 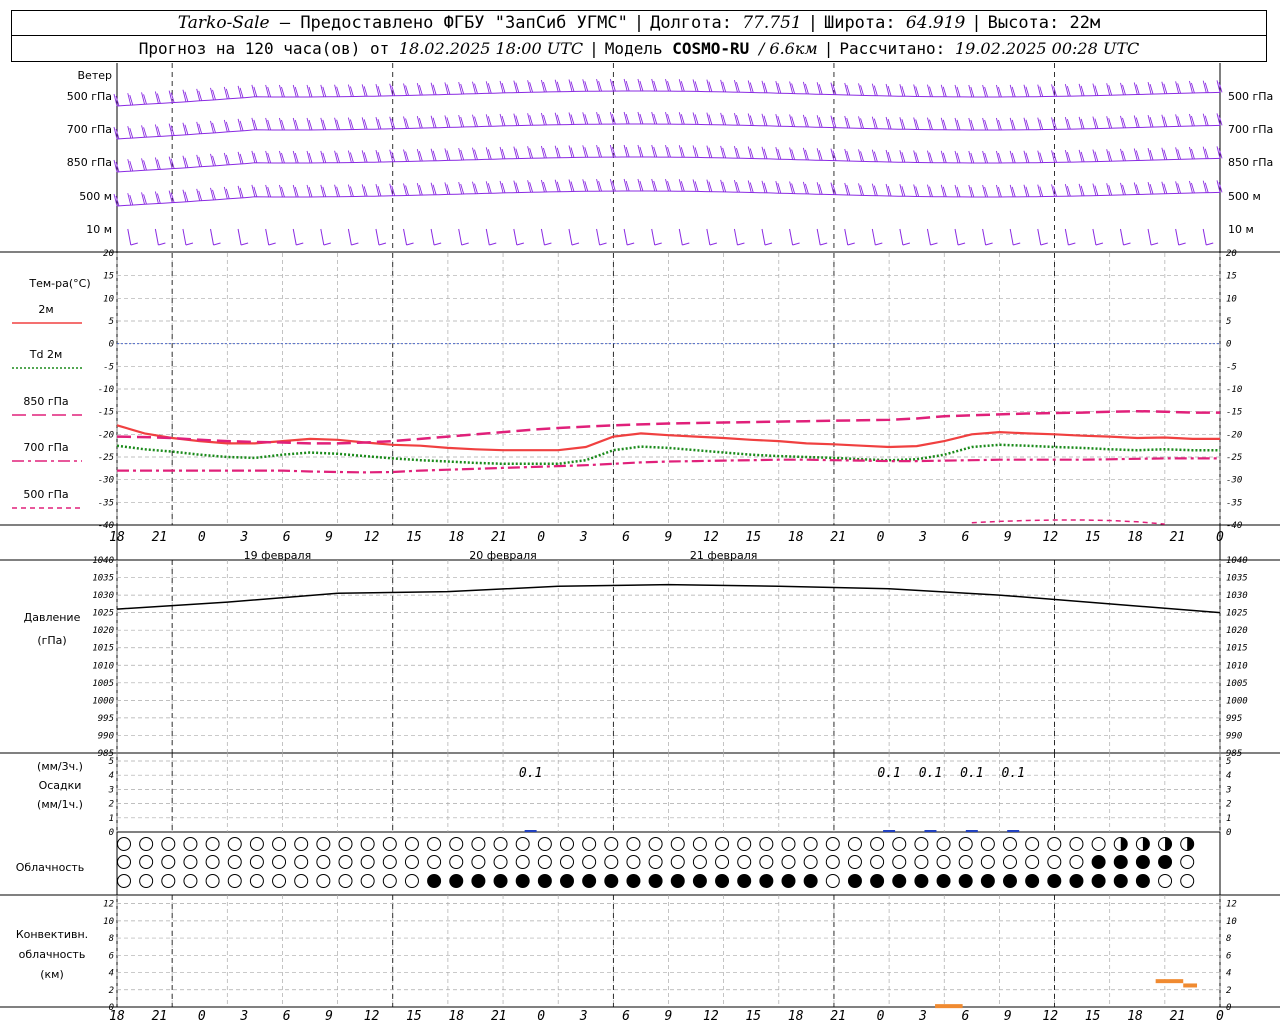 I want to click on temp-ytick-left: -5, so click(x=108, y=367).